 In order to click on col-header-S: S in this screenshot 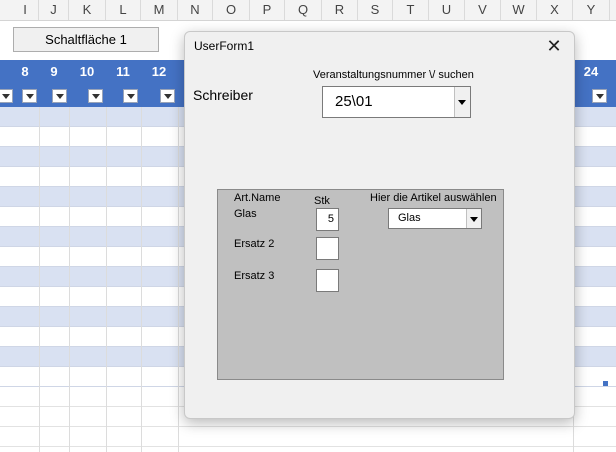, I will do `click(375, 10)`.